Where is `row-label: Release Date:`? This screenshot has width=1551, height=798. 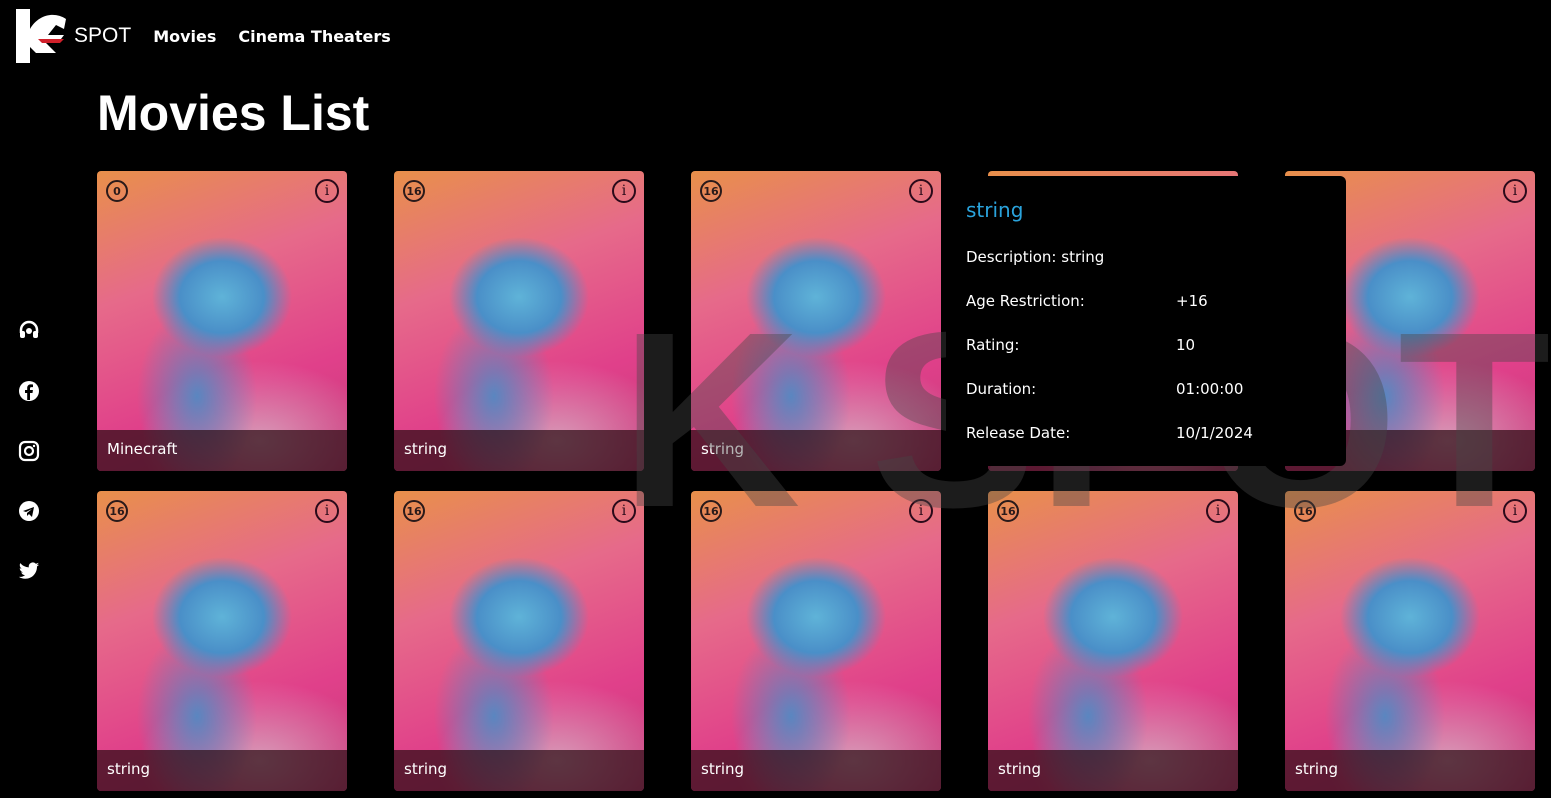 row-label: Release Date: is located at coordinates (1018, 433).